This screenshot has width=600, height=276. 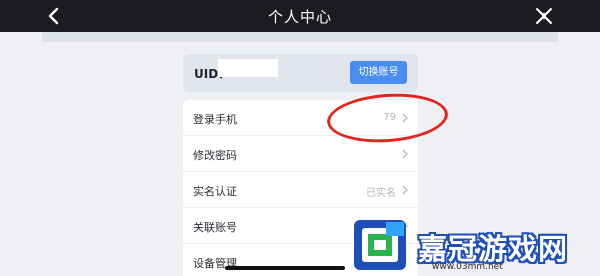 I want to click on menu-item-label: 修改密码, so click(x=215, y=155).